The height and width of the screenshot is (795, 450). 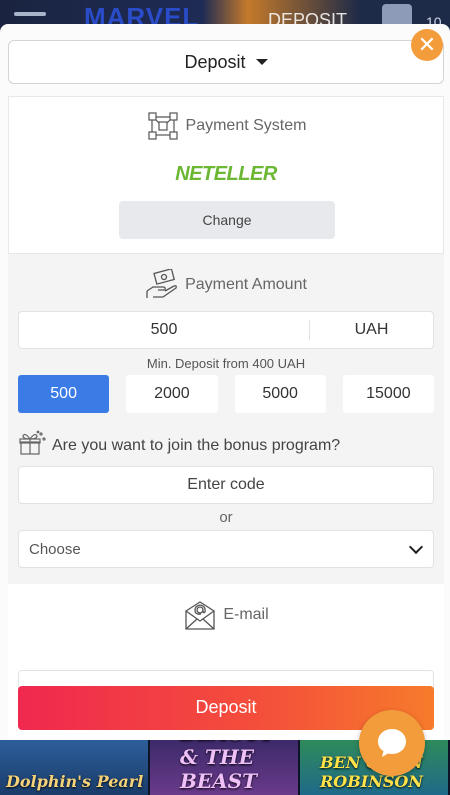 I want to click on game-tile: BEAUTY & THE BEAST, so click(x=225, y=767).